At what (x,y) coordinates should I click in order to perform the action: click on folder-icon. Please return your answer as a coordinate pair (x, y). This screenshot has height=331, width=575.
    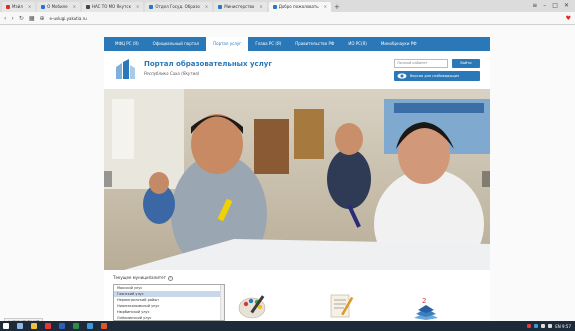
    Looking at the image, I should click on (34, 326).